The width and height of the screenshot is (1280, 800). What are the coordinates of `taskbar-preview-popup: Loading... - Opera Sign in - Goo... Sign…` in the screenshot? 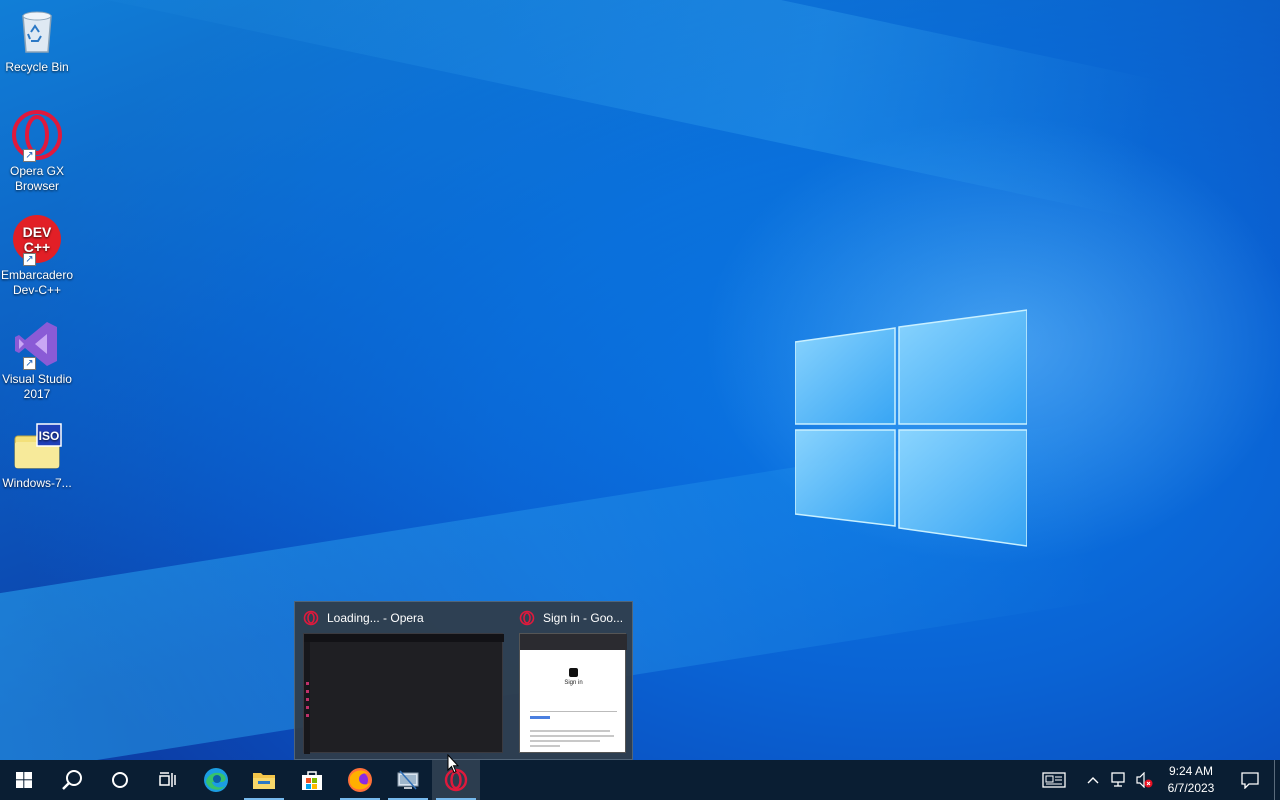 It's located at (463, 680).